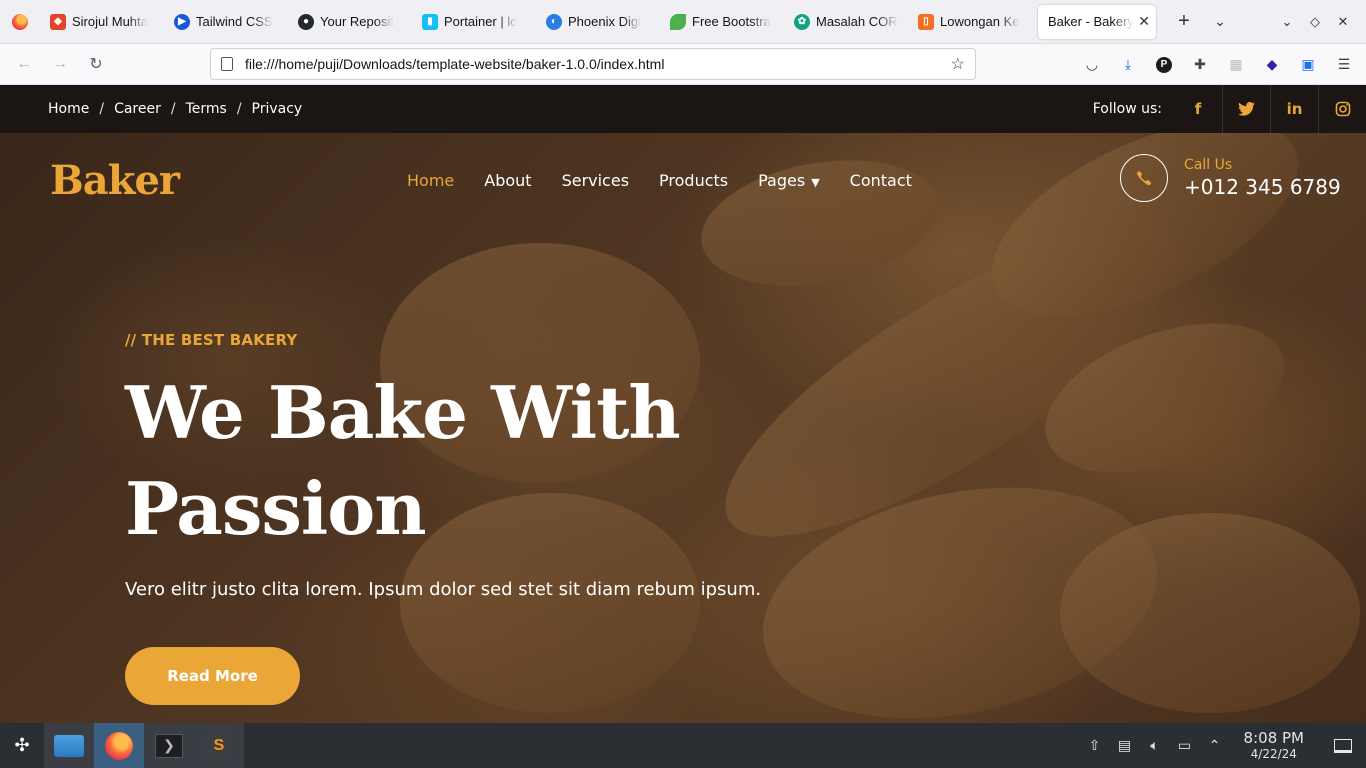 The image size is (1366, 768). What do you see at coordinates (211, 340) in the screenshot?
I see `hero-eyebrow: // THE BEST BAKERY` at bounding box center [211, 340].